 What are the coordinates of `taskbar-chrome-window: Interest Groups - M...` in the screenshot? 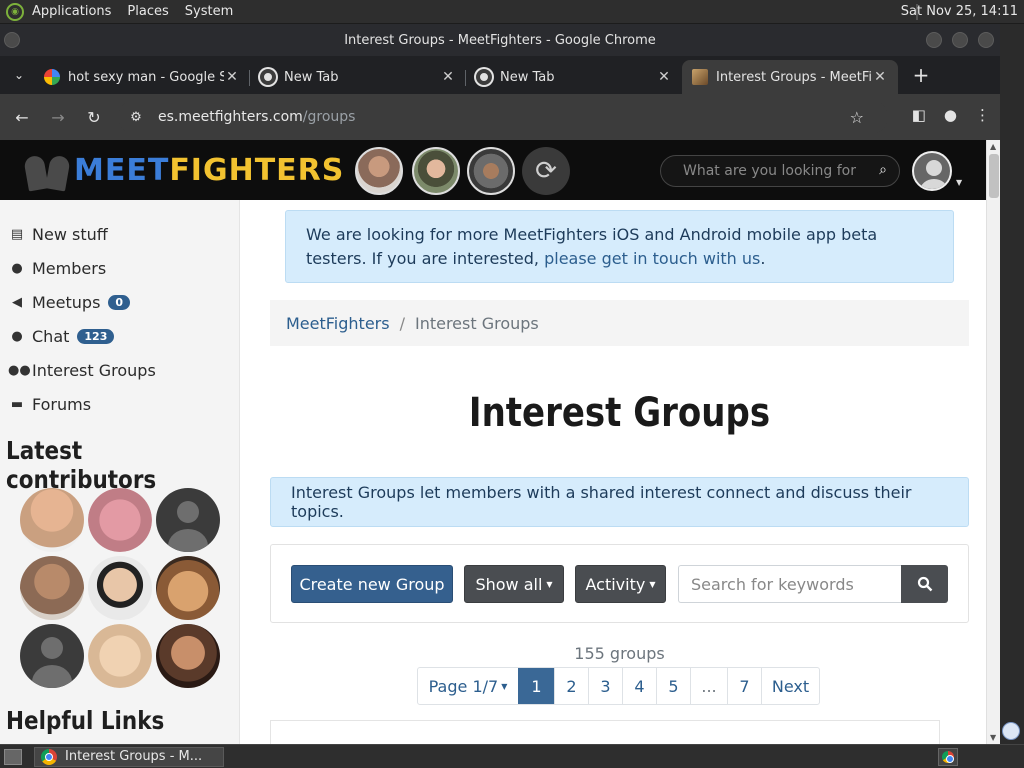 It's located at (129, 756).